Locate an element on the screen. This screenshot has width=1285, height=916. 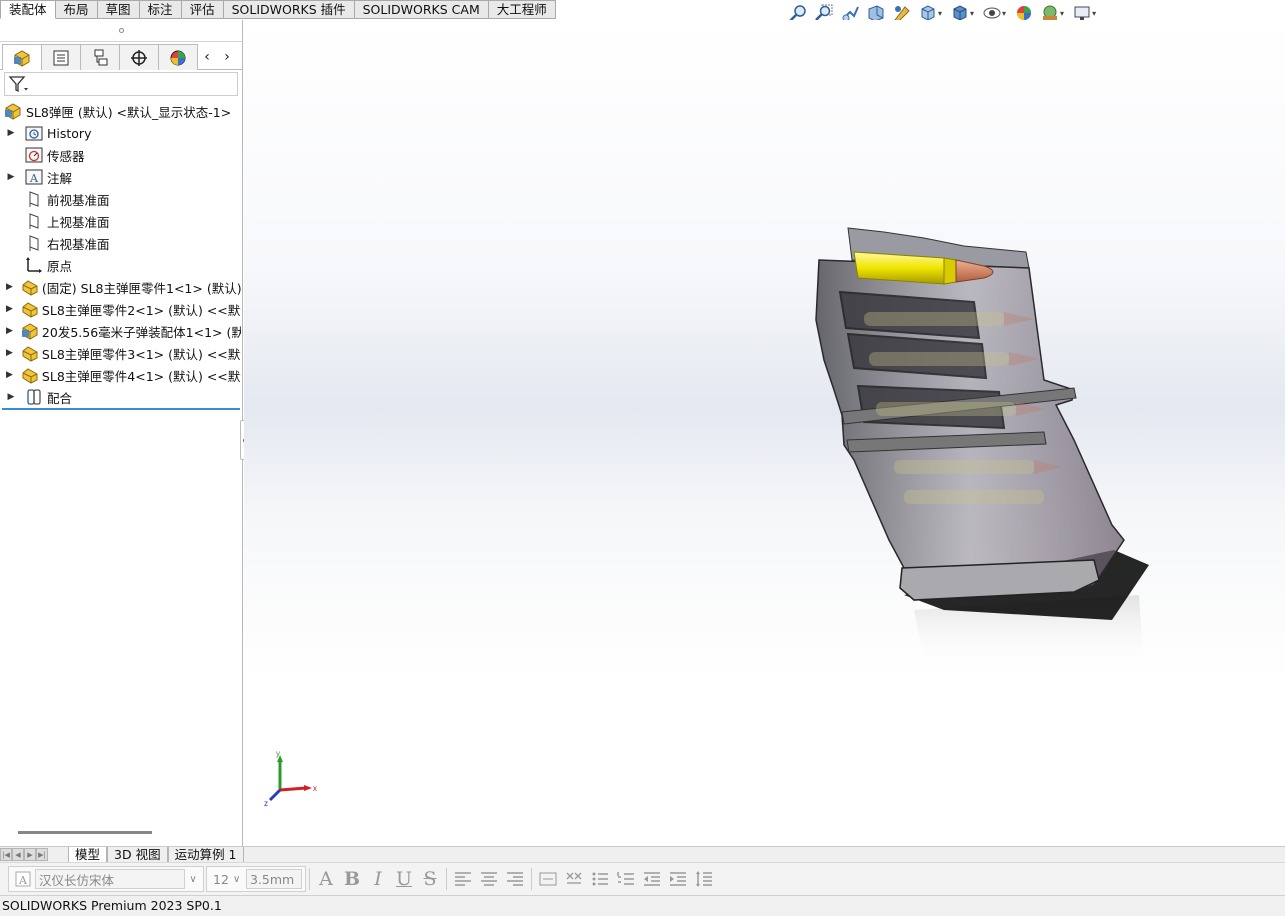
dimxpert-manager-icon is located at coordinates (139, 57).